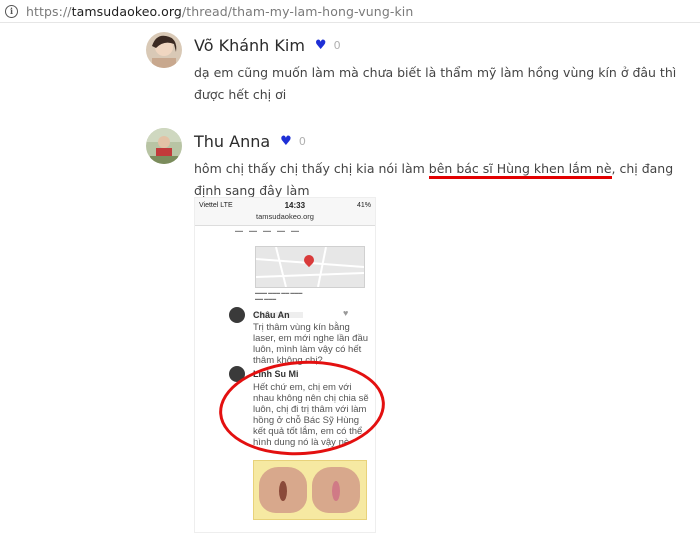 Image resolution: width=700 pixels, height=533 pixels. What do you see at coordinates (267, 230) in the screenshot?
I see `phone-tabs: ▬▬ ▬▬ ▬▬ ▬▬ ▬▬` at bounding box center [267, 230].